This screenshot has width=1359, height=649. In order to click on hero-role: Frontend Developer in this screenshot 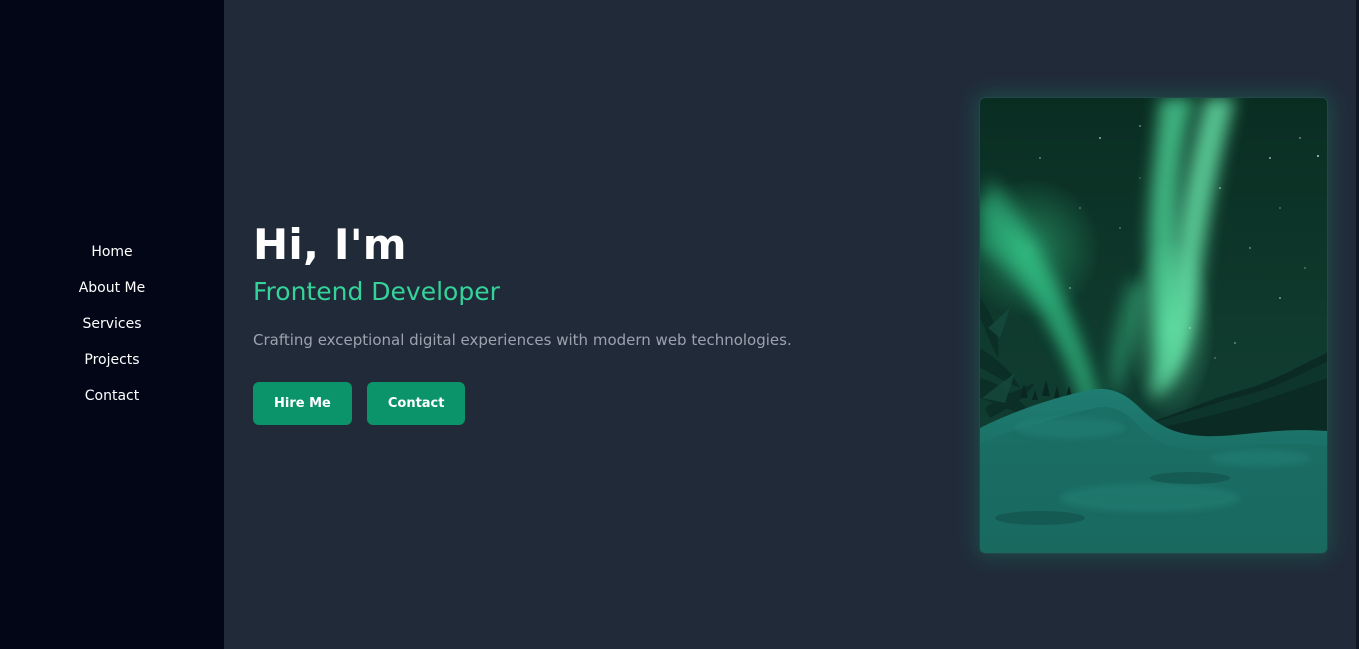, I will do `click(376, 291)`.